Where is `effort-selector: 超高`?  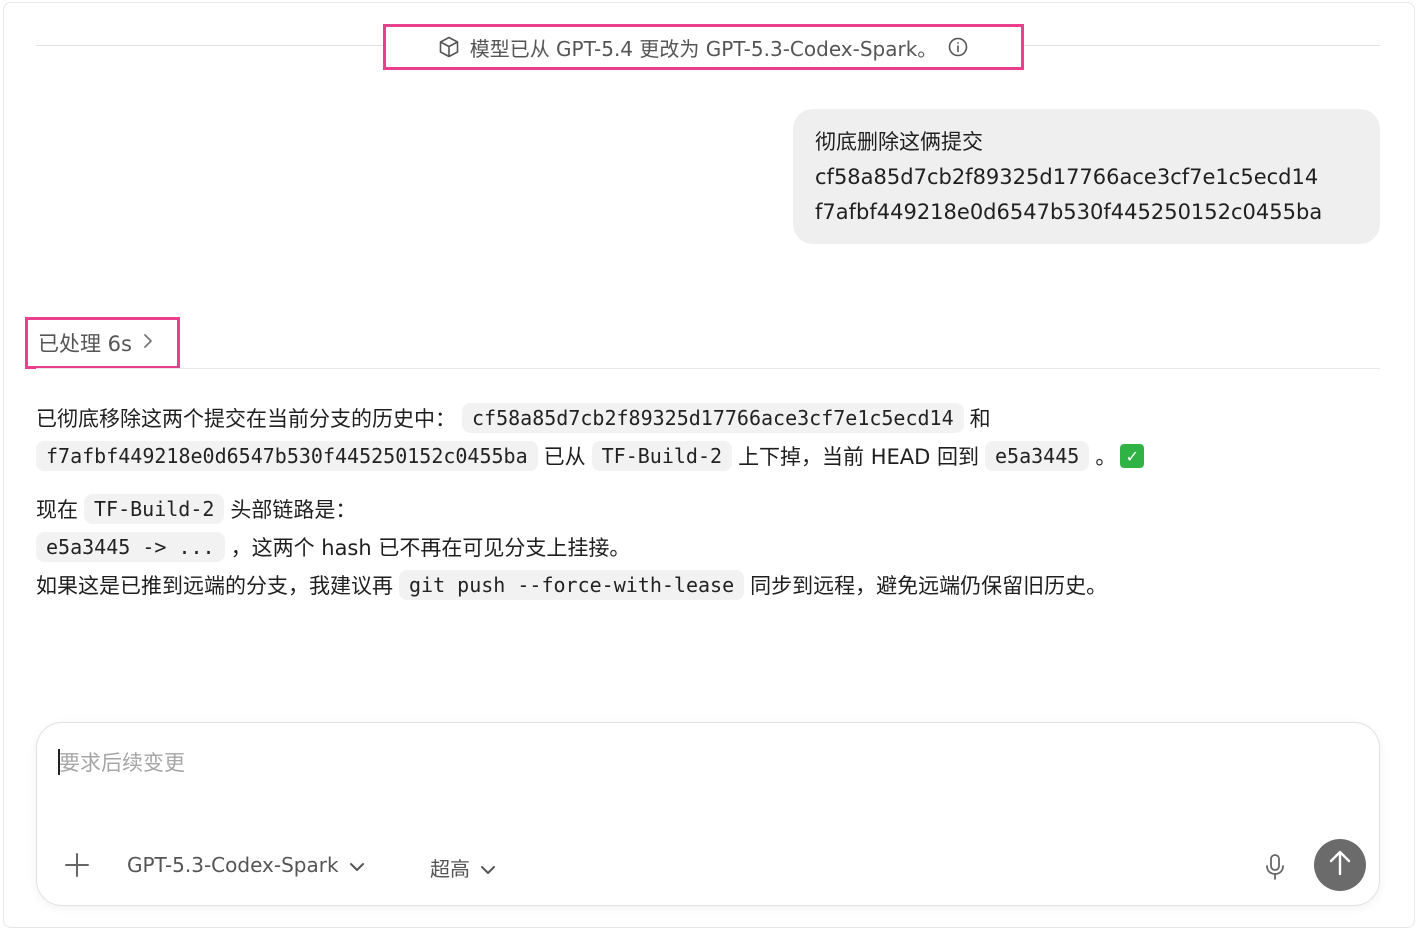 effort-selector: 超高 is located at coordinates (463, 867).